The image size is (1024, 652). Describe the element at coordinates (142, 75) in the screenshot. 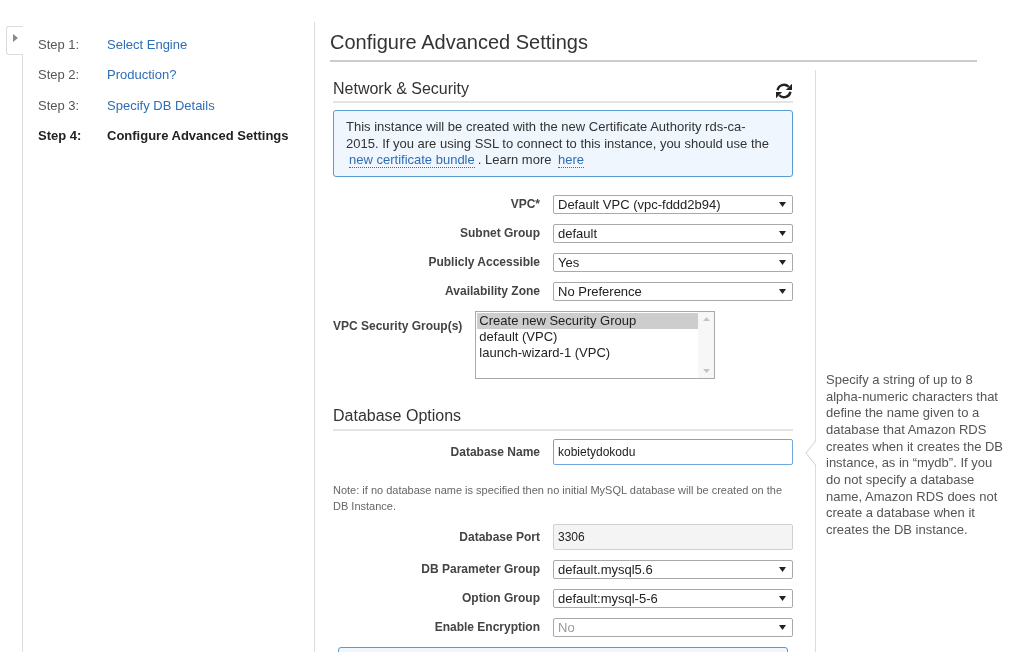

I see `step-link: Production?` at that location.